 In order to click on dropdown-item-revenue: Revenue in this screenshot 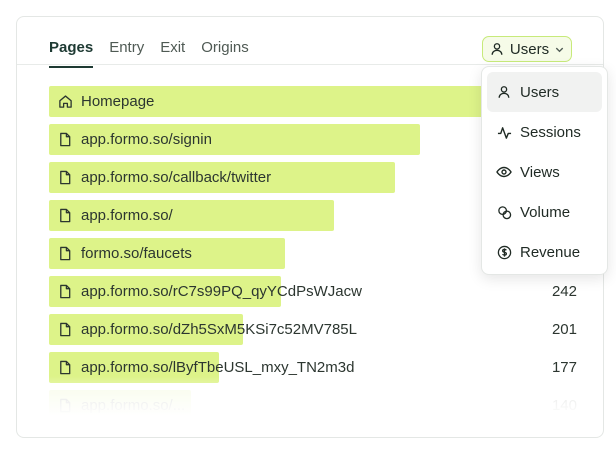, I will do `click(544, 252)`.